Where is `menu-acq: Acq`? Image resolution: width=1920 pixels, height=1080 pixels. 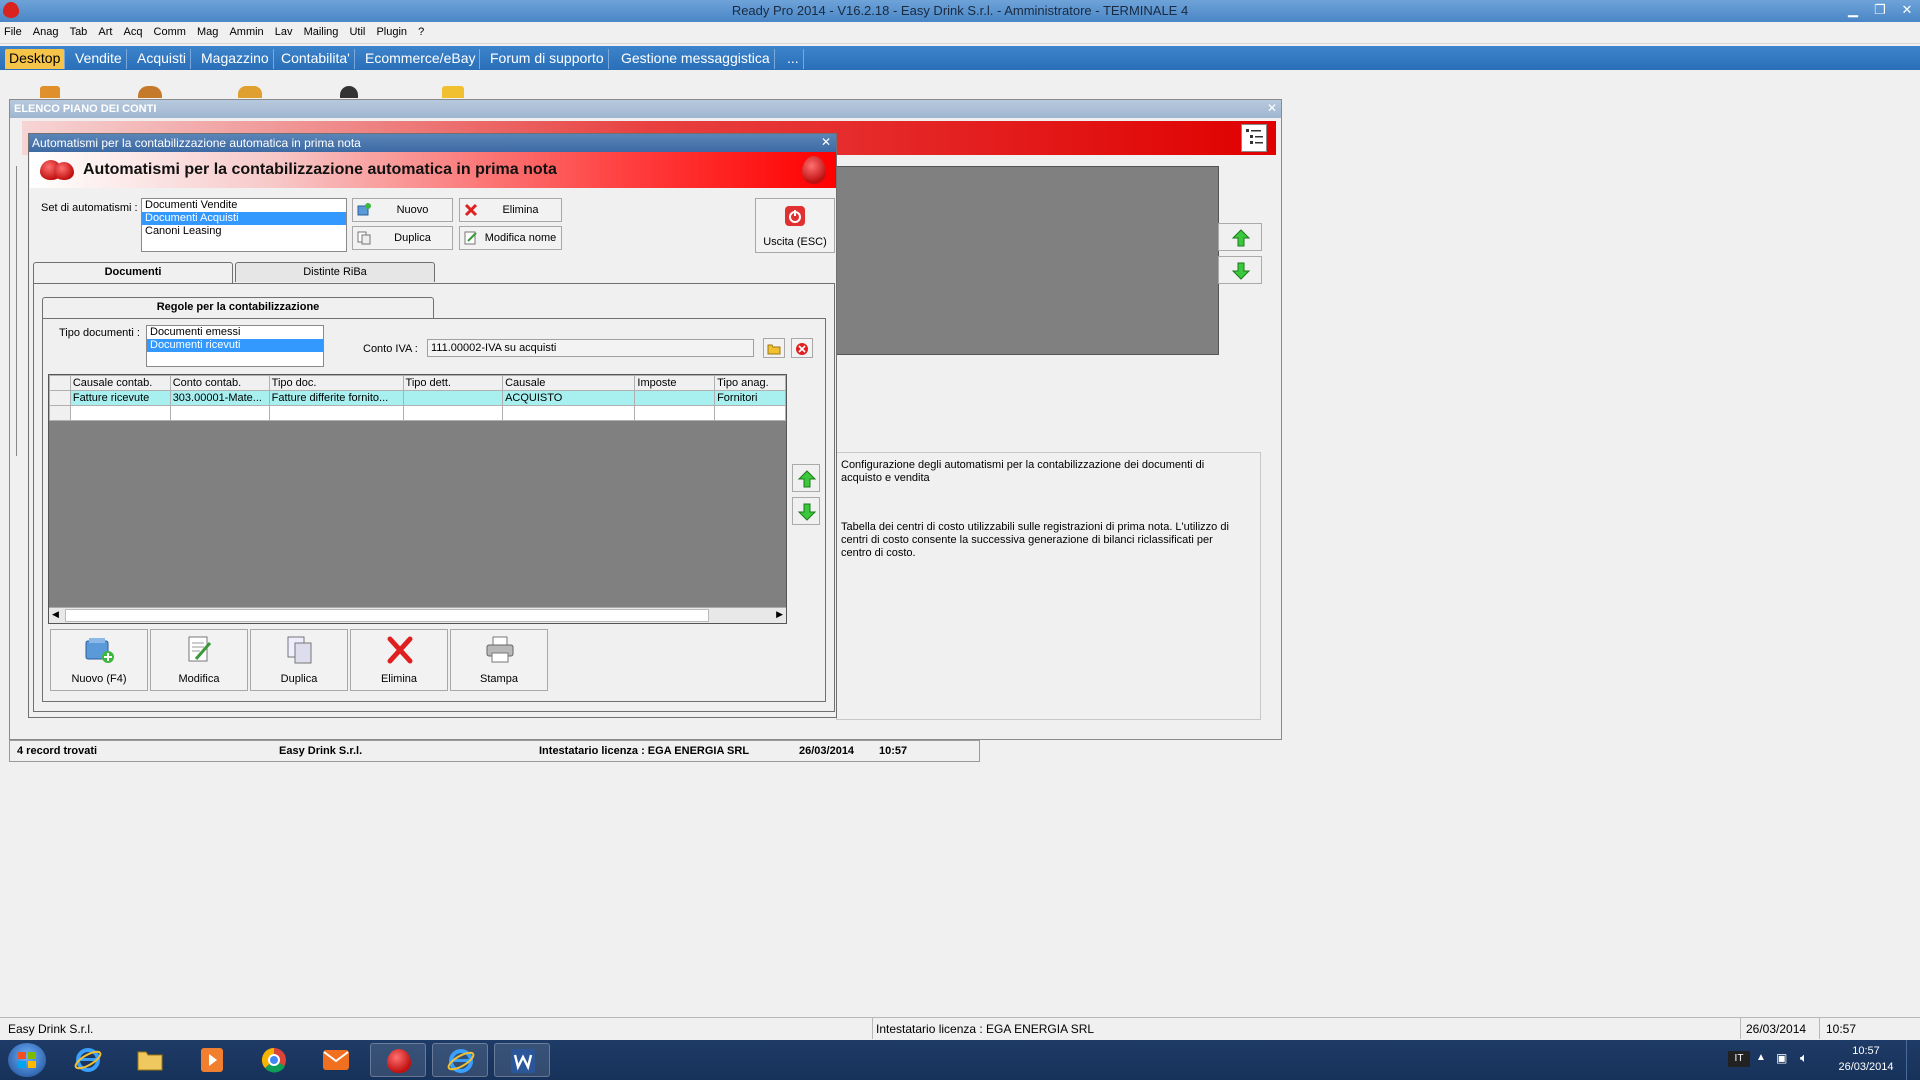
menu-acq: Acq is located at coordinates (133, 31).